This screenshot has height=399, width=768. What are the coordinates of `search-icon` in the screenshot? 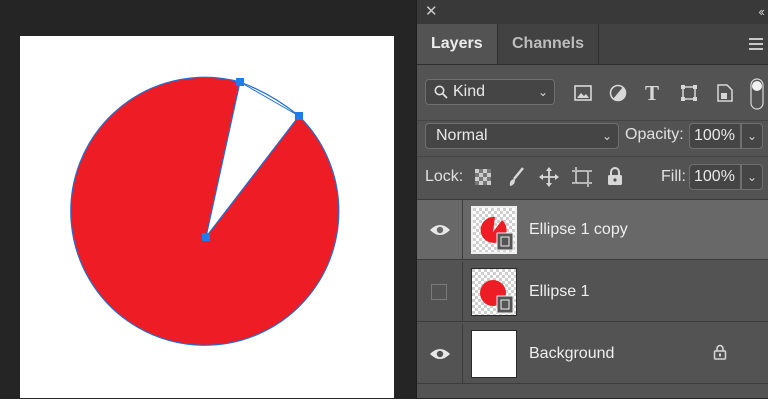 It's located at (441, 92).